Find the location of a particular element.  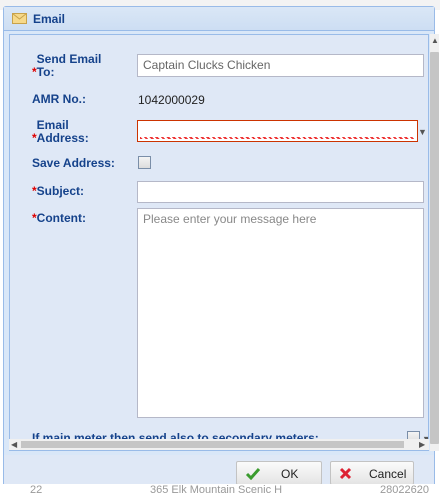

horizontal-scrollbar: ◀ ▶ is located at coordinates (219, 444).